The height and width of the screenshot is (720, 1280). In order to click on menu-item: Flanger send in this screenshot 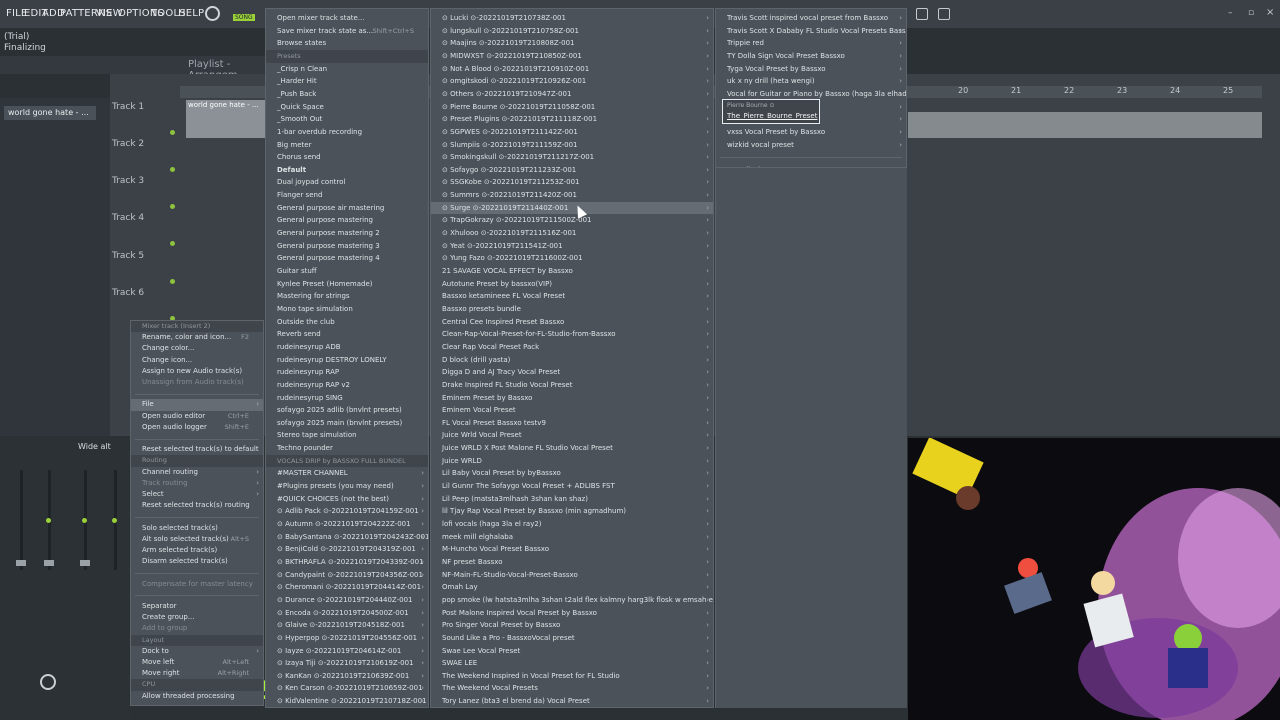, I will do `click(347, 195)`.